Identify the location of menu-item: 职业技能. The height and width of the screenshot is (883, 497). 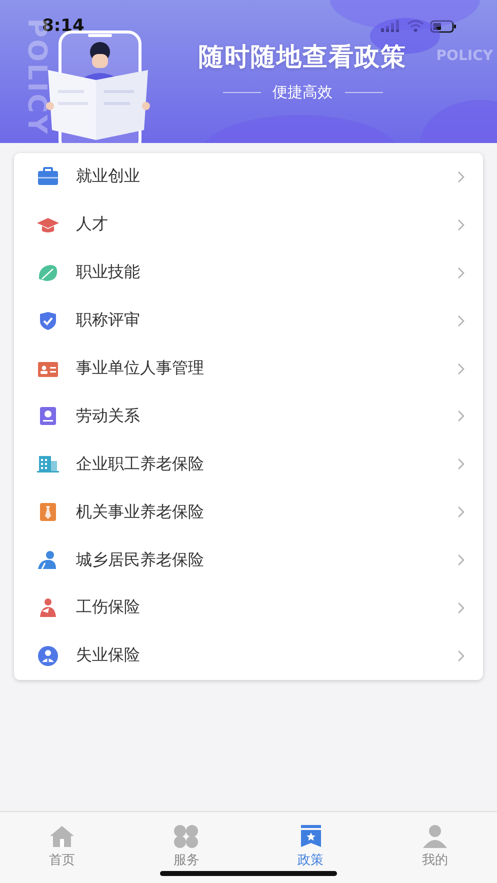
(248, 272).